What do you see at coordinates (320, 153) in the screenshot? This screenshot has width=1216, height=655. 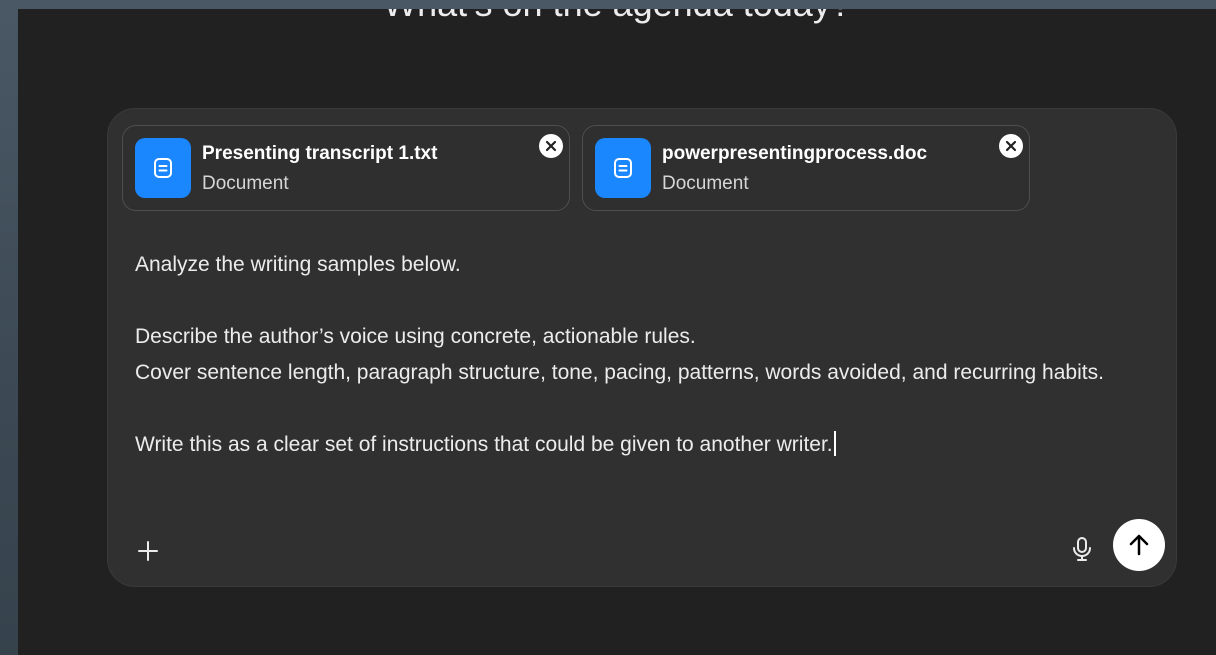 I see `attachment-name: Presenting transcript 1.txt` at bounding box center [320, 153].